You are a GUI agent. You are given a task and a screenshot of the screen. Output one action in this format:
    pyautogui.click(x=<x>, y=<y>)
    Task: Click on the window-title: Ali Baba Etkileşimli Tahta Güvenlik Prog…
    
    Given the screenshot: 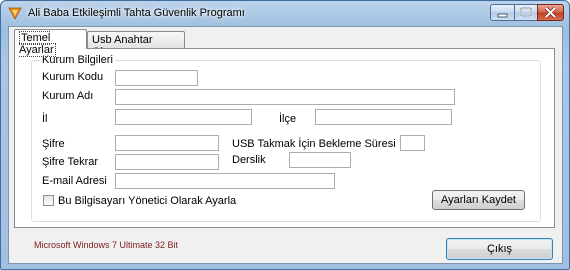 What is the action you would take?
    pyautogui.click(x=136, y=13)
    